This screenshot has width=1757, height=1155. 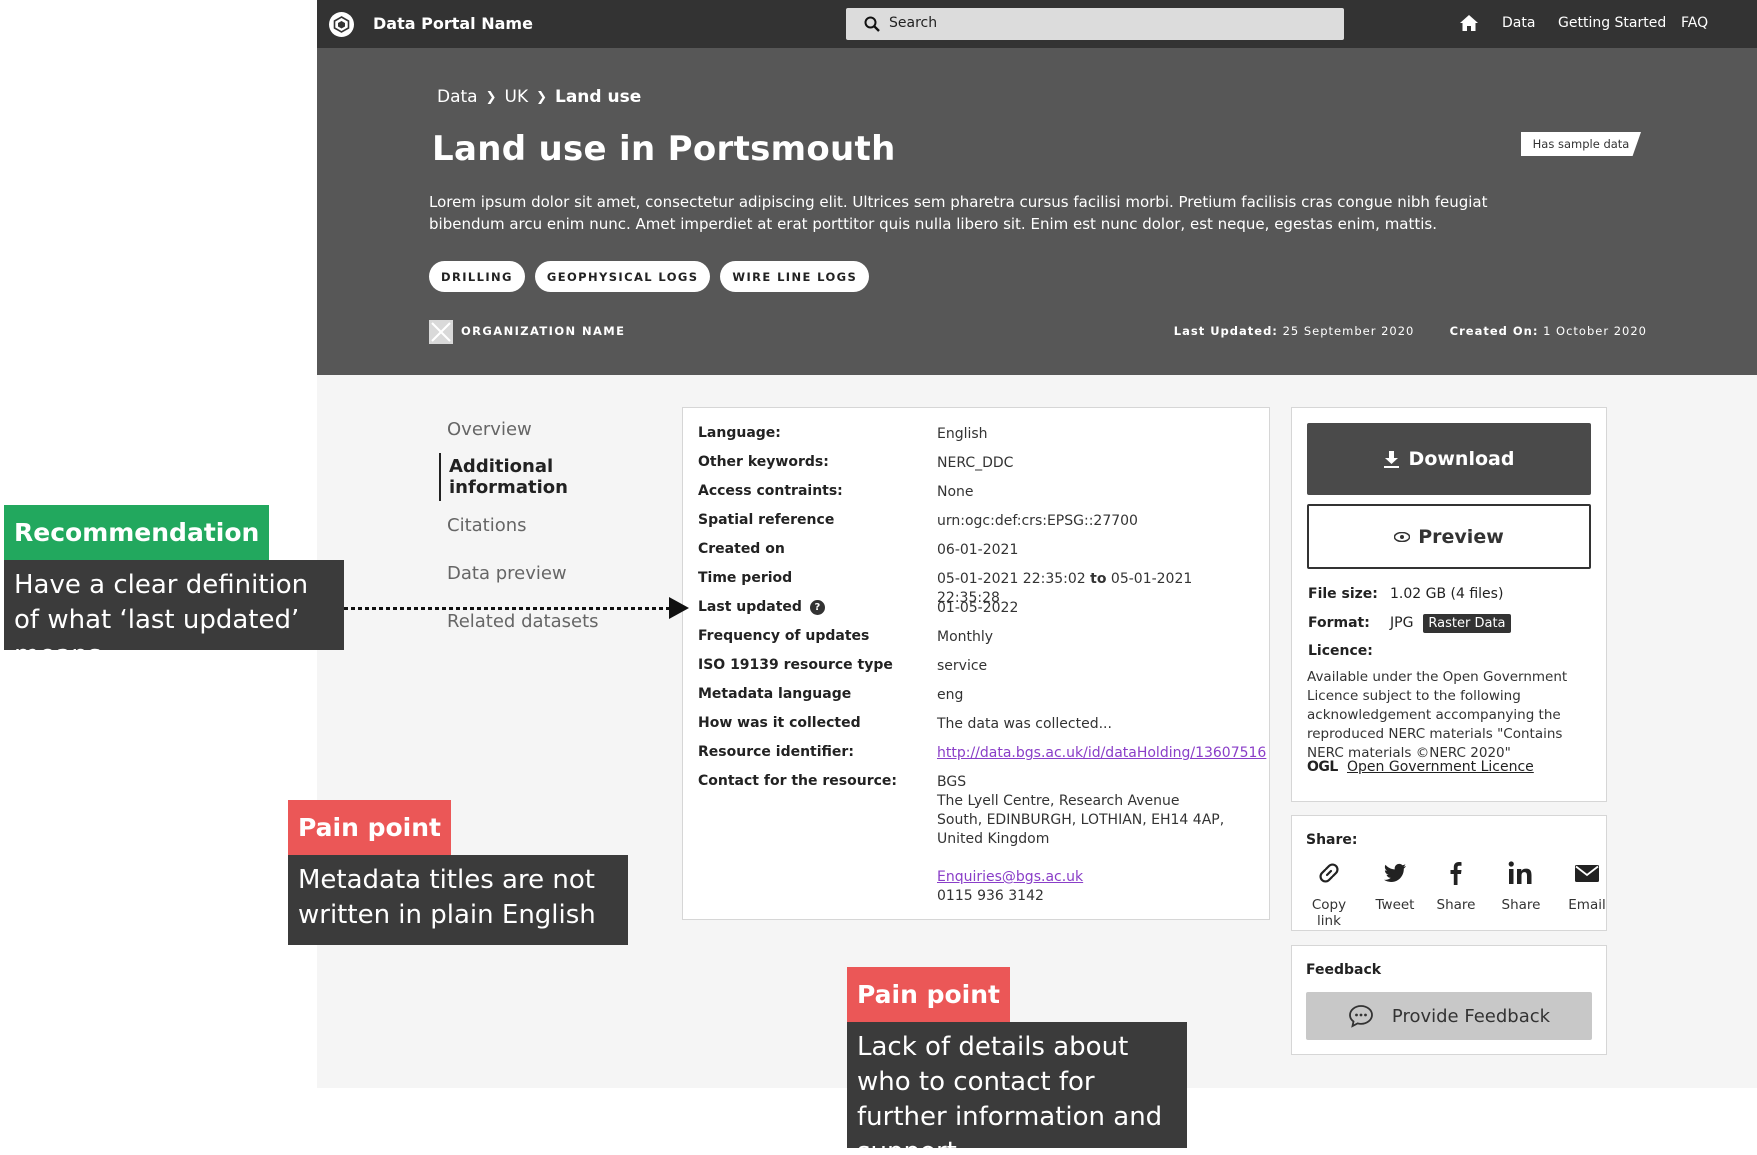 I want to click on file-size-label: File size:, so click(x=1343, y=594).